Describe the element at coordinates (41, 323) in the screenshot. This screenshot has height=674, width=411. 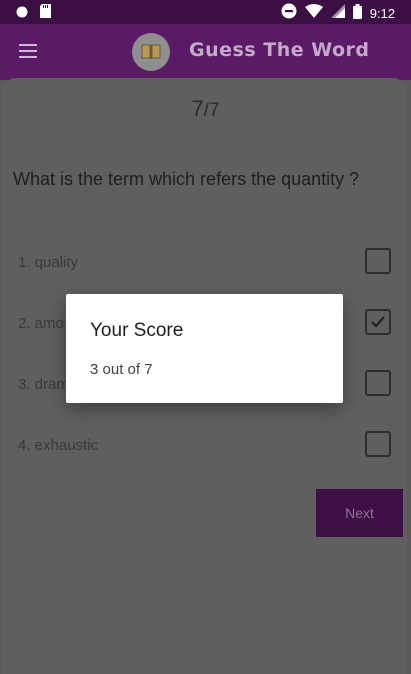
I see `option-label: 2. amo` at that location.